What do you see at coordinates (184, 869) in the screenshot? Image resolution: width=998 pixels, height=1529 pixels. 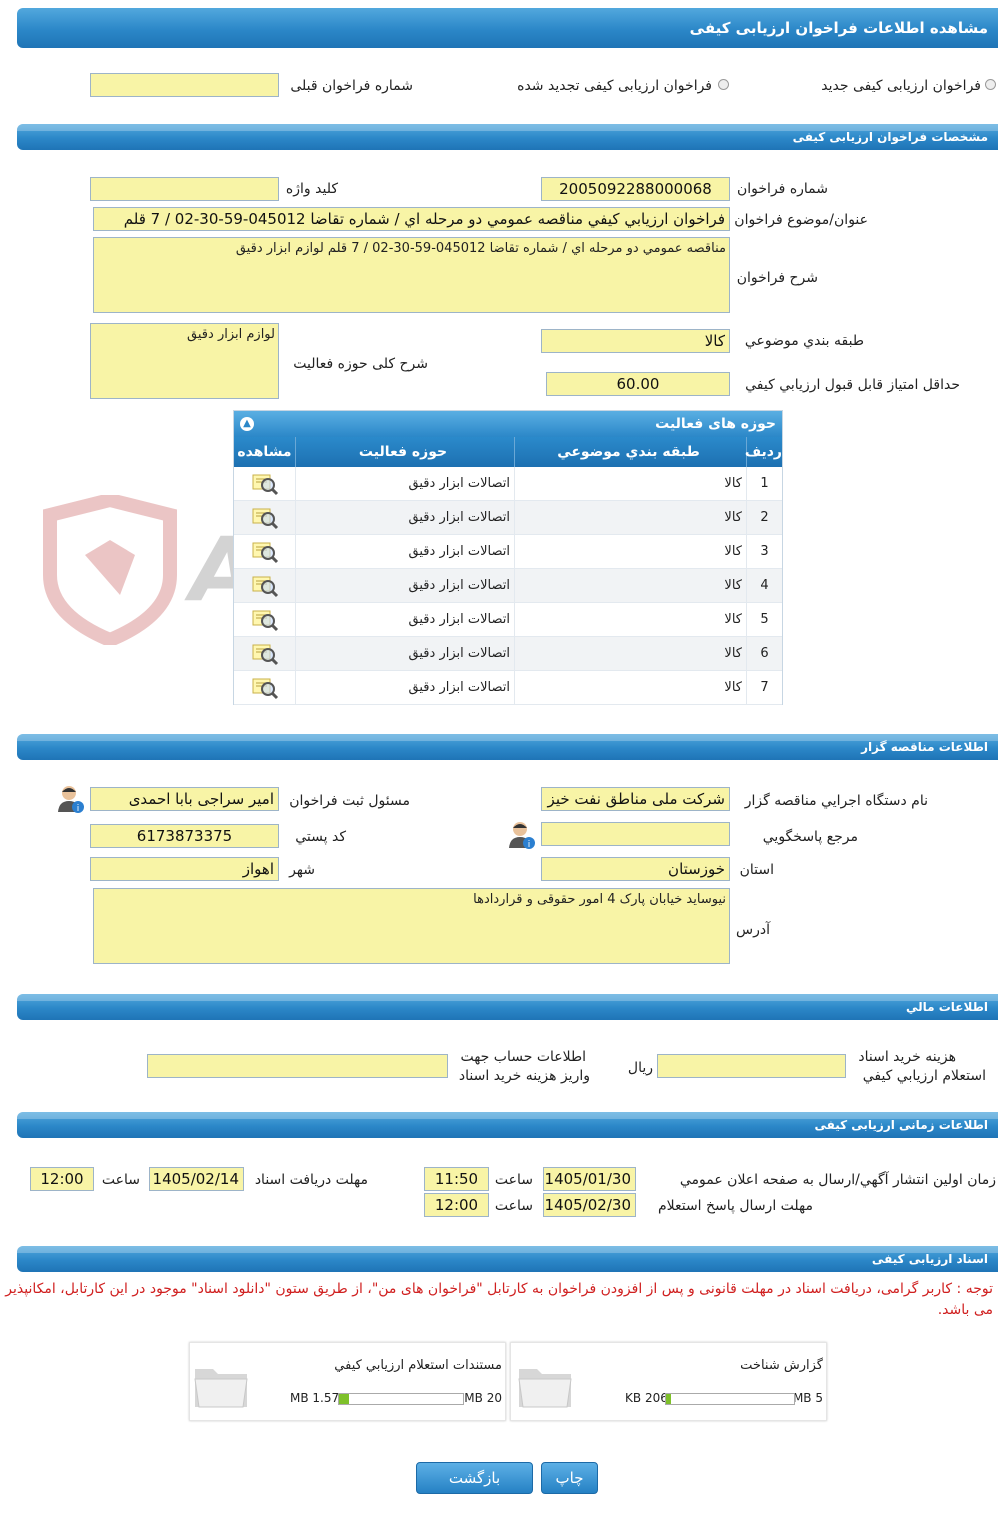 I see `city-field: اهواز` at bounding box center [184, 869].